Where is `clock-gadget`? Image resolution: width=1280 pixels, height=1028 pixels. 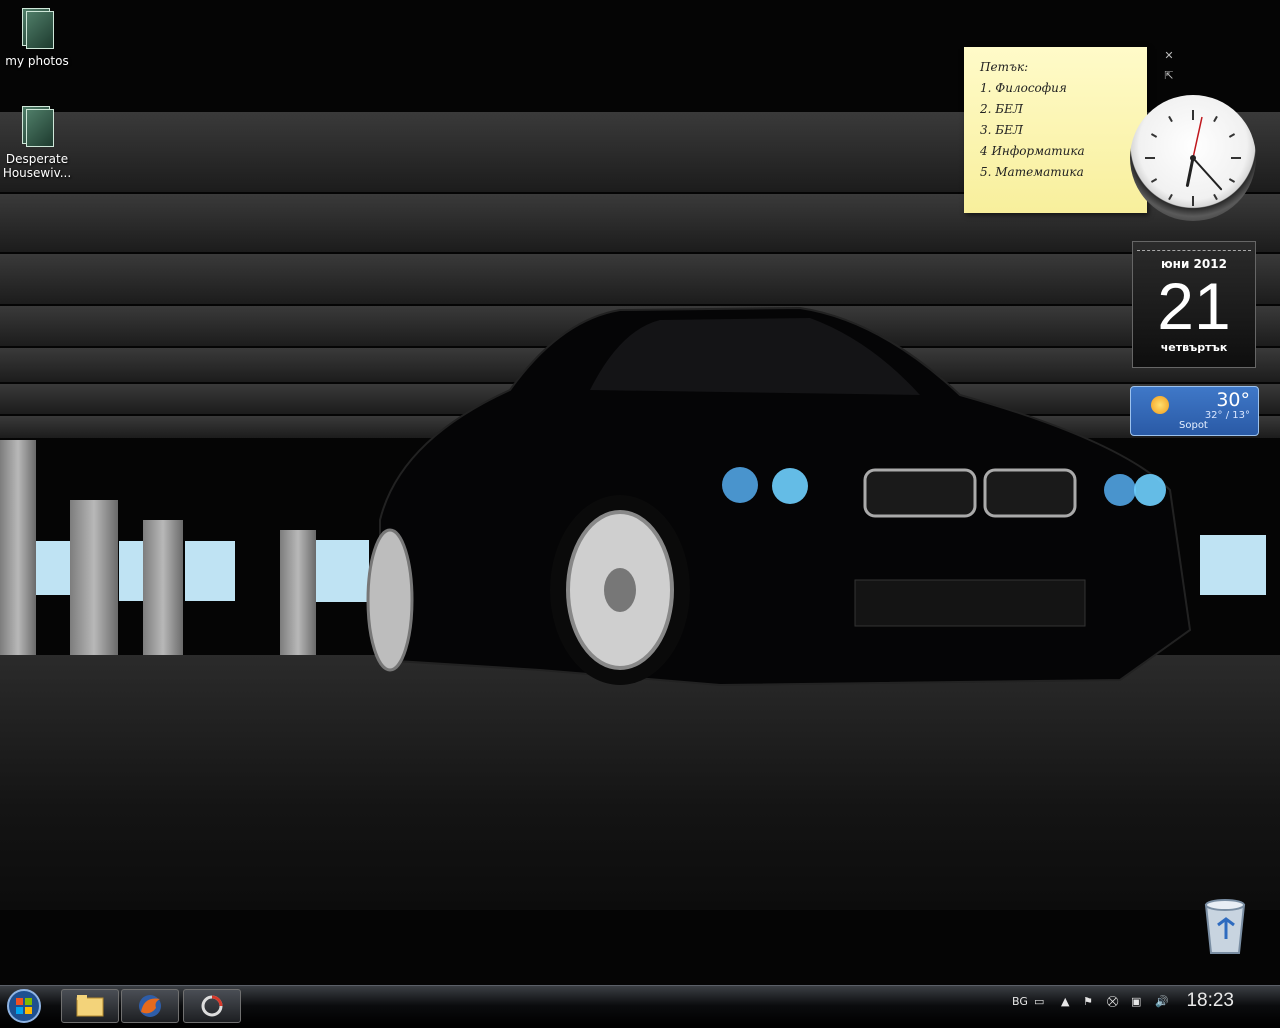 clock-gadget is located at coordinates (1193, 158).